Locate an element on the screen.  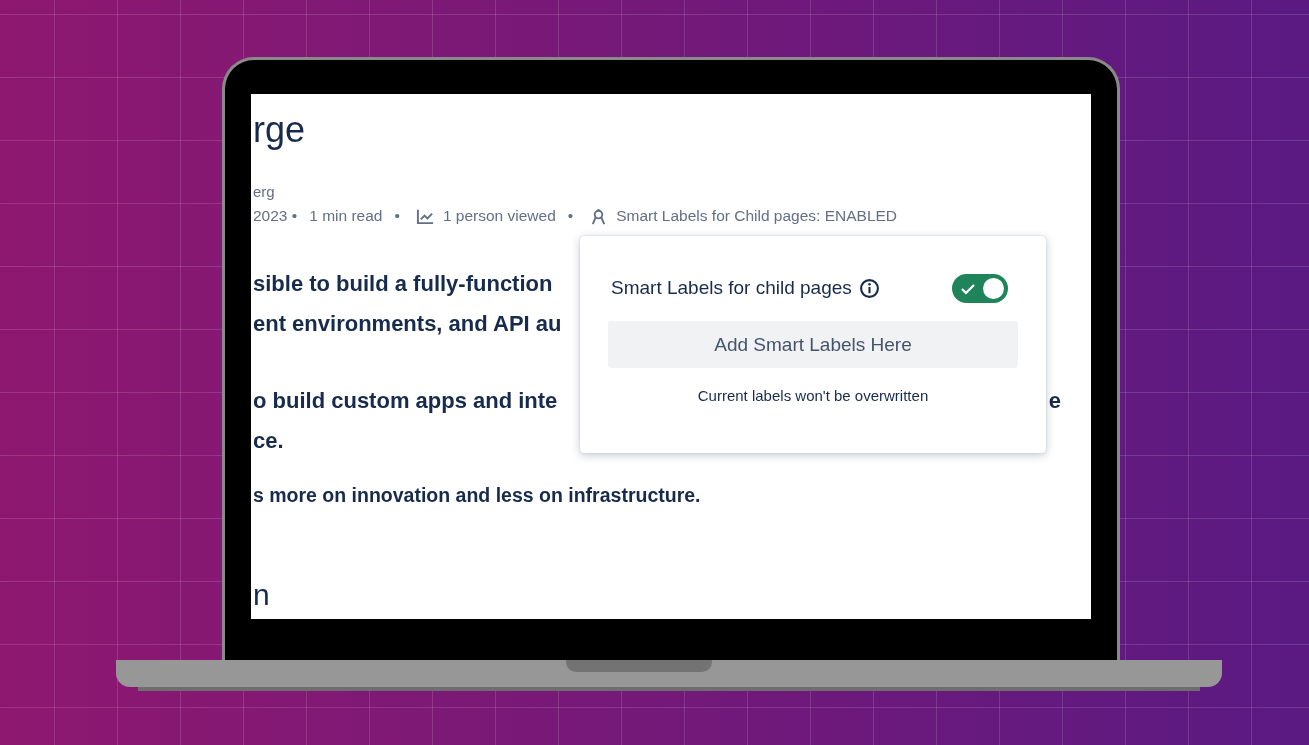
meta-text: 2023 • is located at coordinates (275, 216).